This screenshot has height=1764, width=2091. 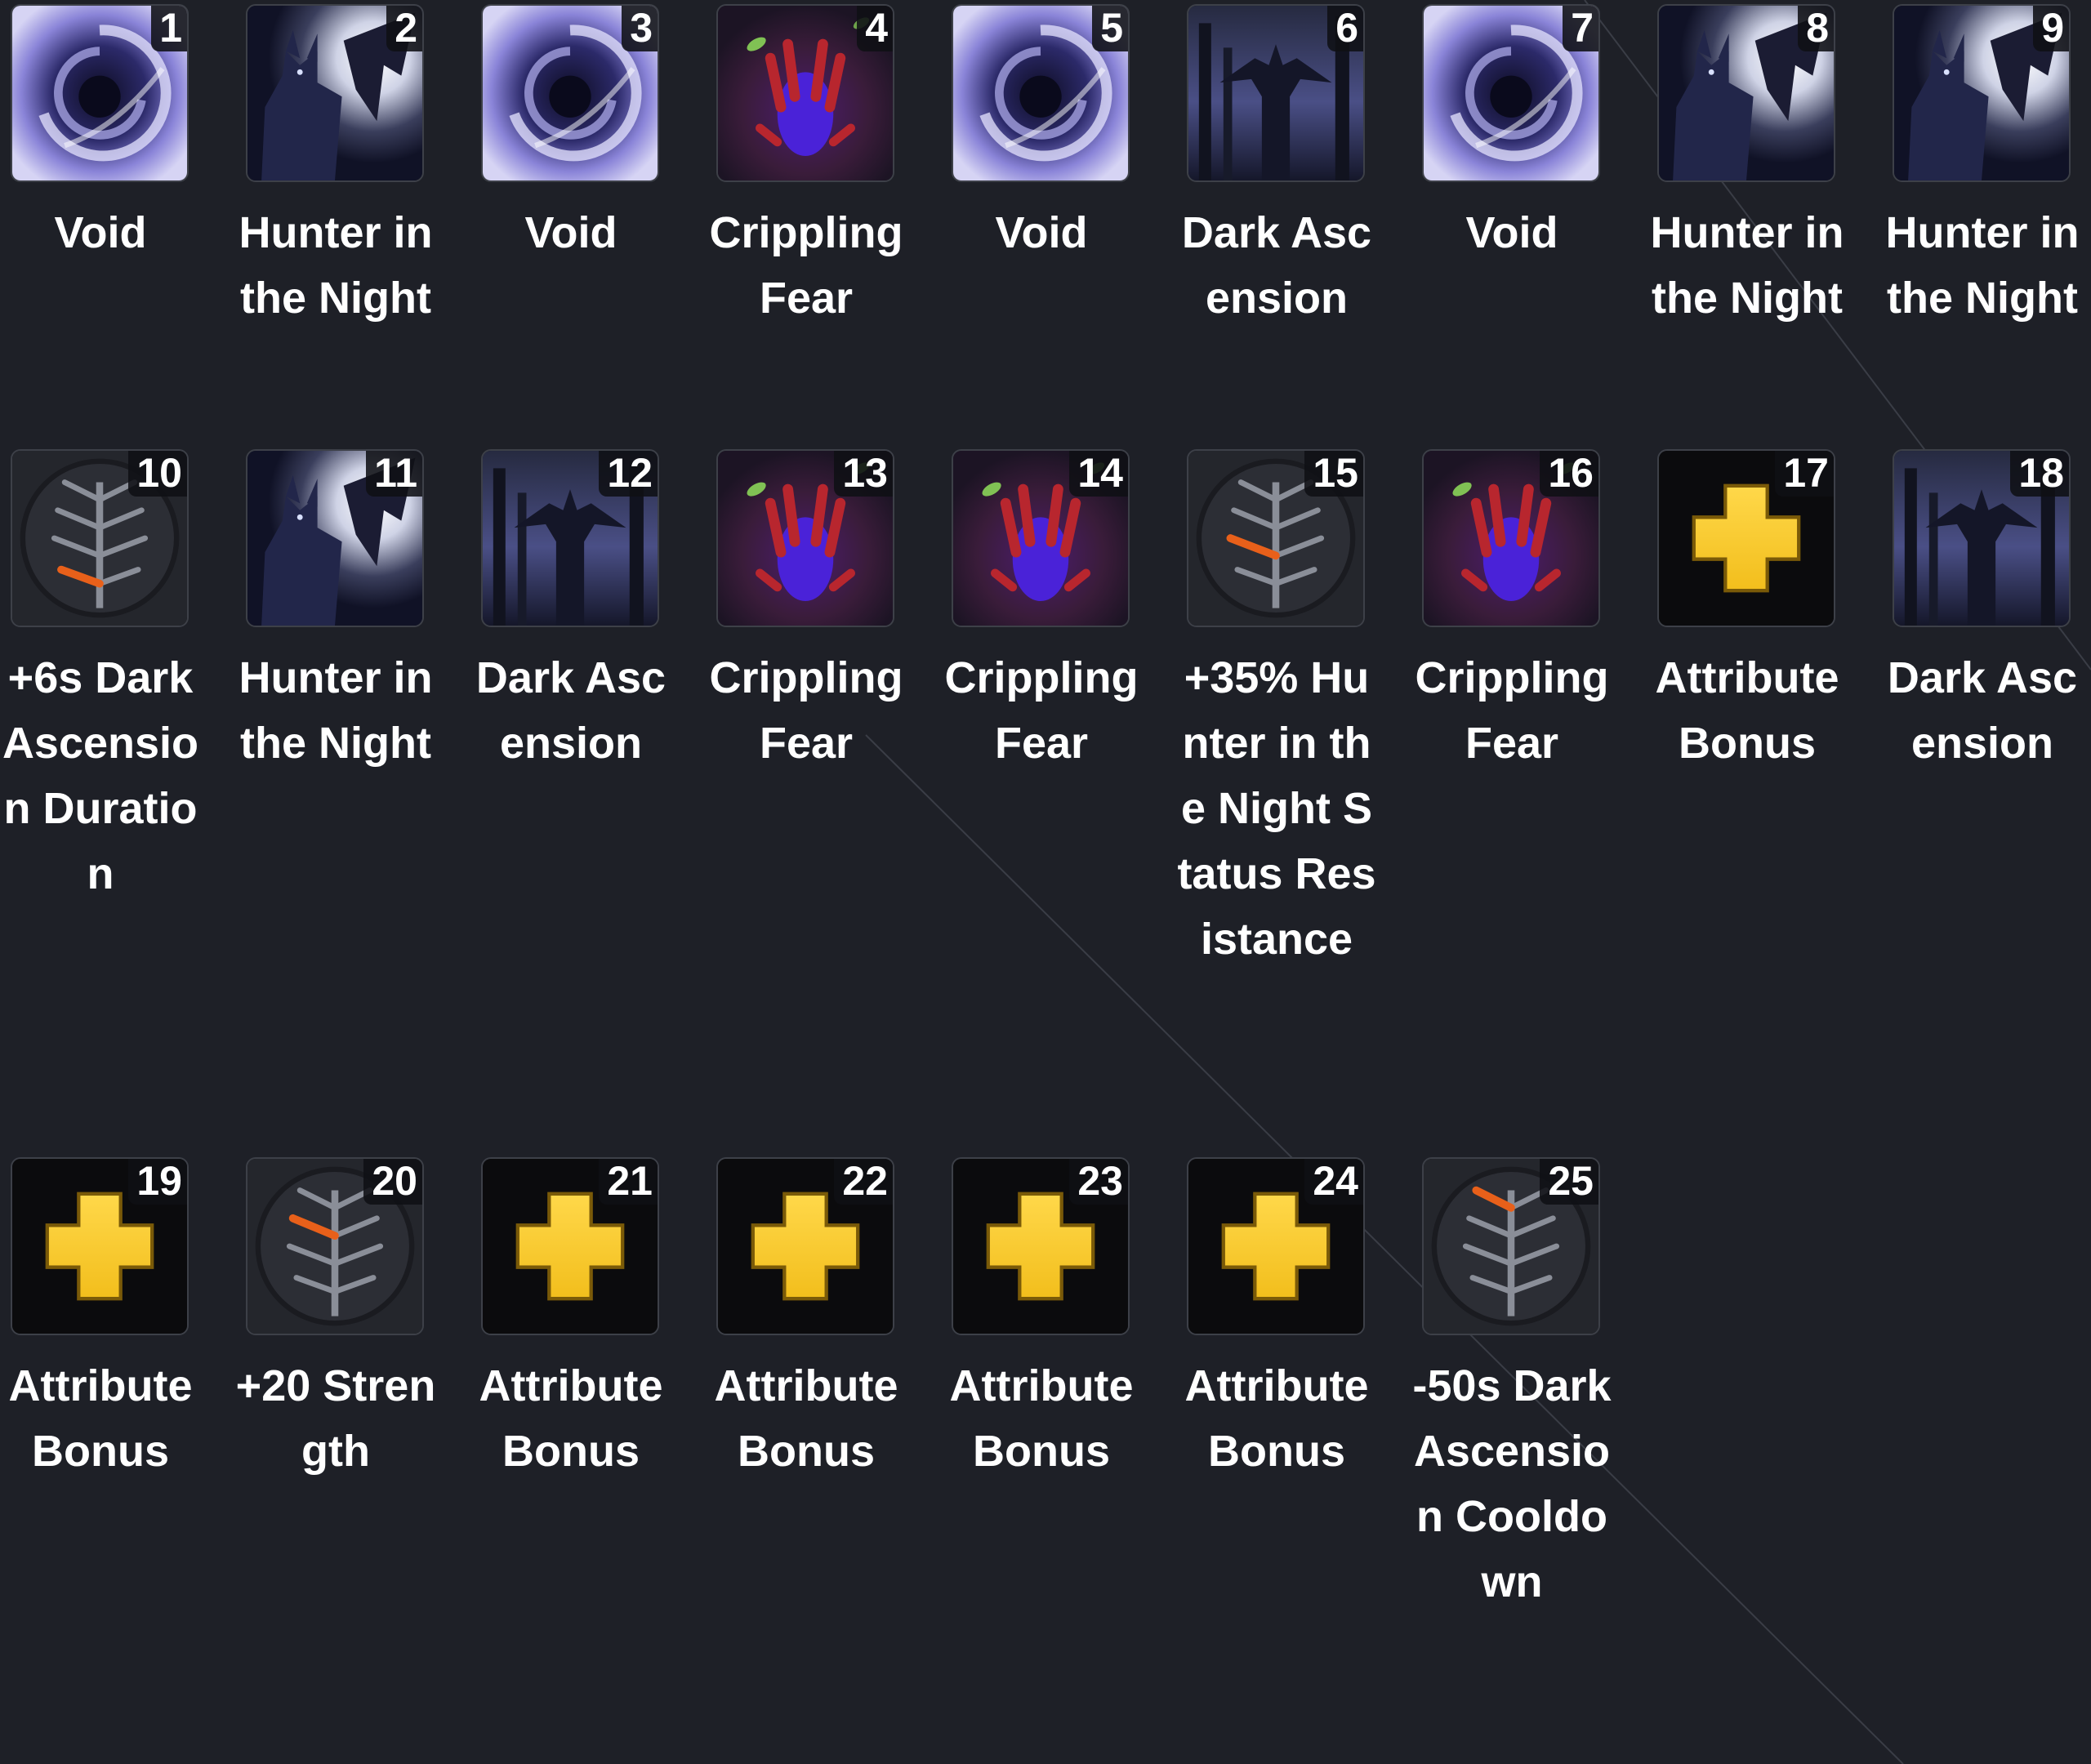 I want to click on talent-order-number: 6, so click(x=1345, y=28).